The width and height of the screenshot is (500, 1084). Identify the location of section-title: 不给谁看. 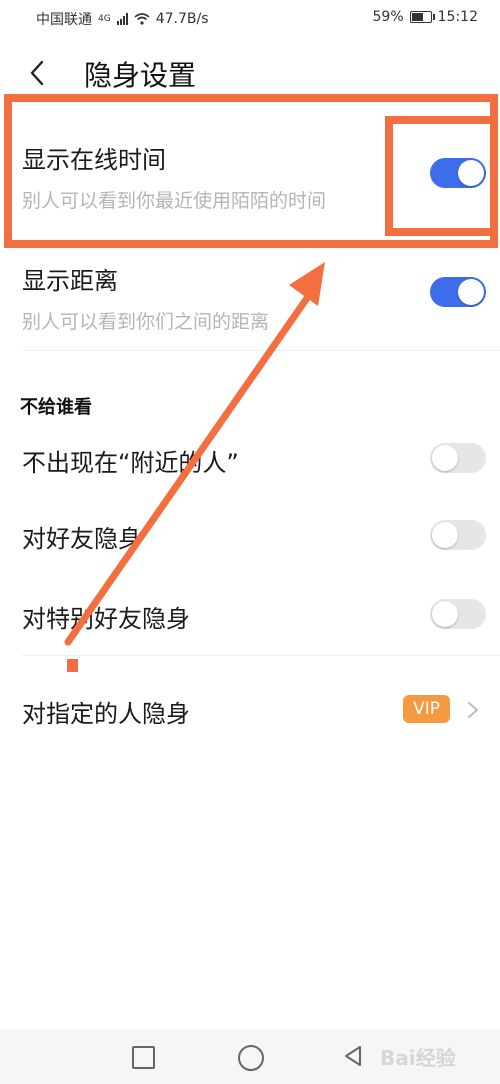
(56, 407).